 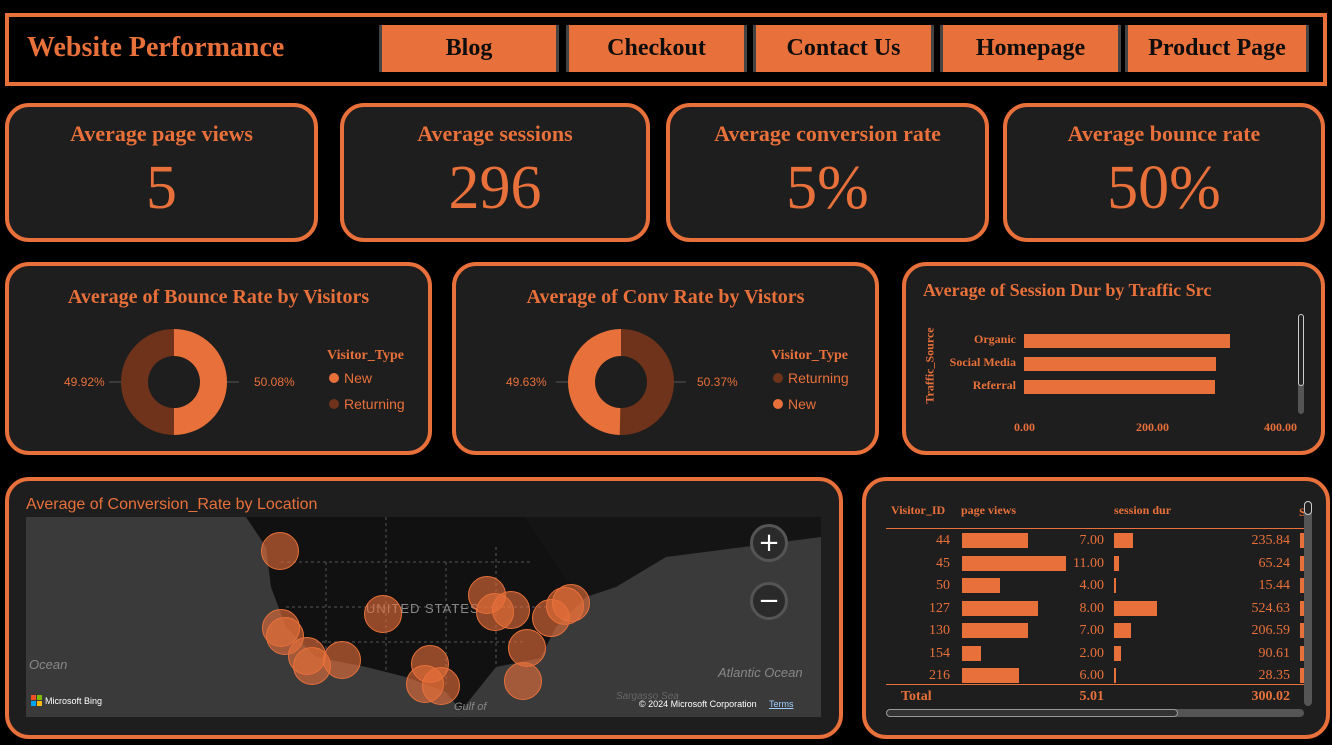 I want to click on cell-visitor-id: 45, so click(x=943, y=563).